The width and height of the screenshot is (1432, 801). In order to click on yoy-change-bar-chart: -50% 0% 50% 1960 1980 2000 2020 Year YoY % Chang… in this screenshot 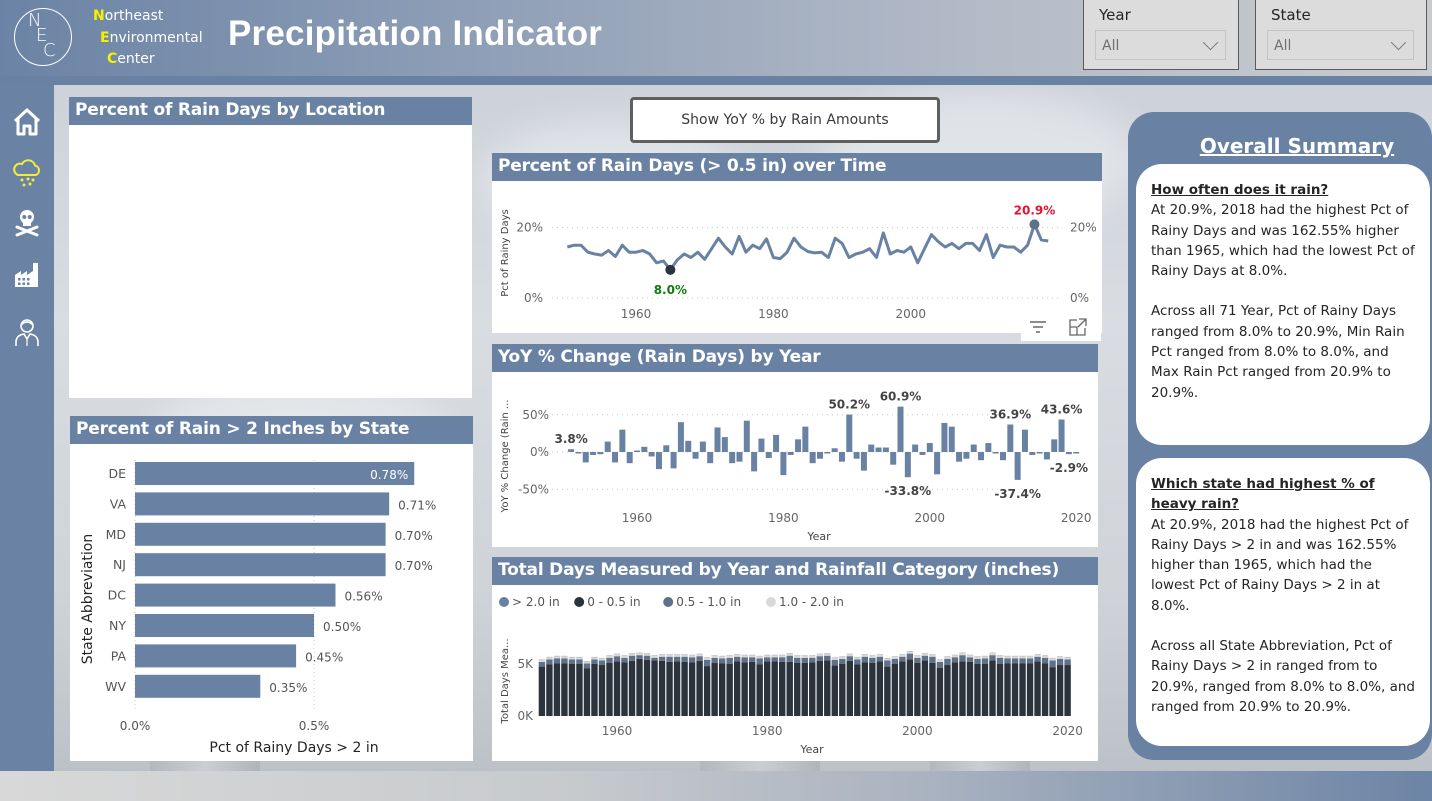, I will do `click(795, 466)`.